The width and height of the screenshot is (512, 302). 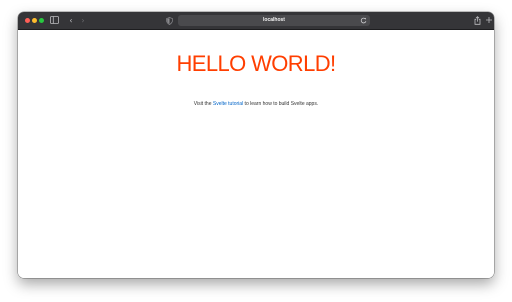 I want to click on browser-toolbar: ‹ › localhost, so click(x=256, y=21).